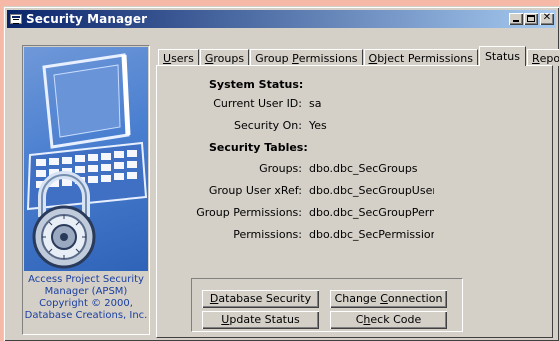 The width and height of the screenshot is (559, 341). I want to click on change-connection-label: onnection, so click(415, 298).